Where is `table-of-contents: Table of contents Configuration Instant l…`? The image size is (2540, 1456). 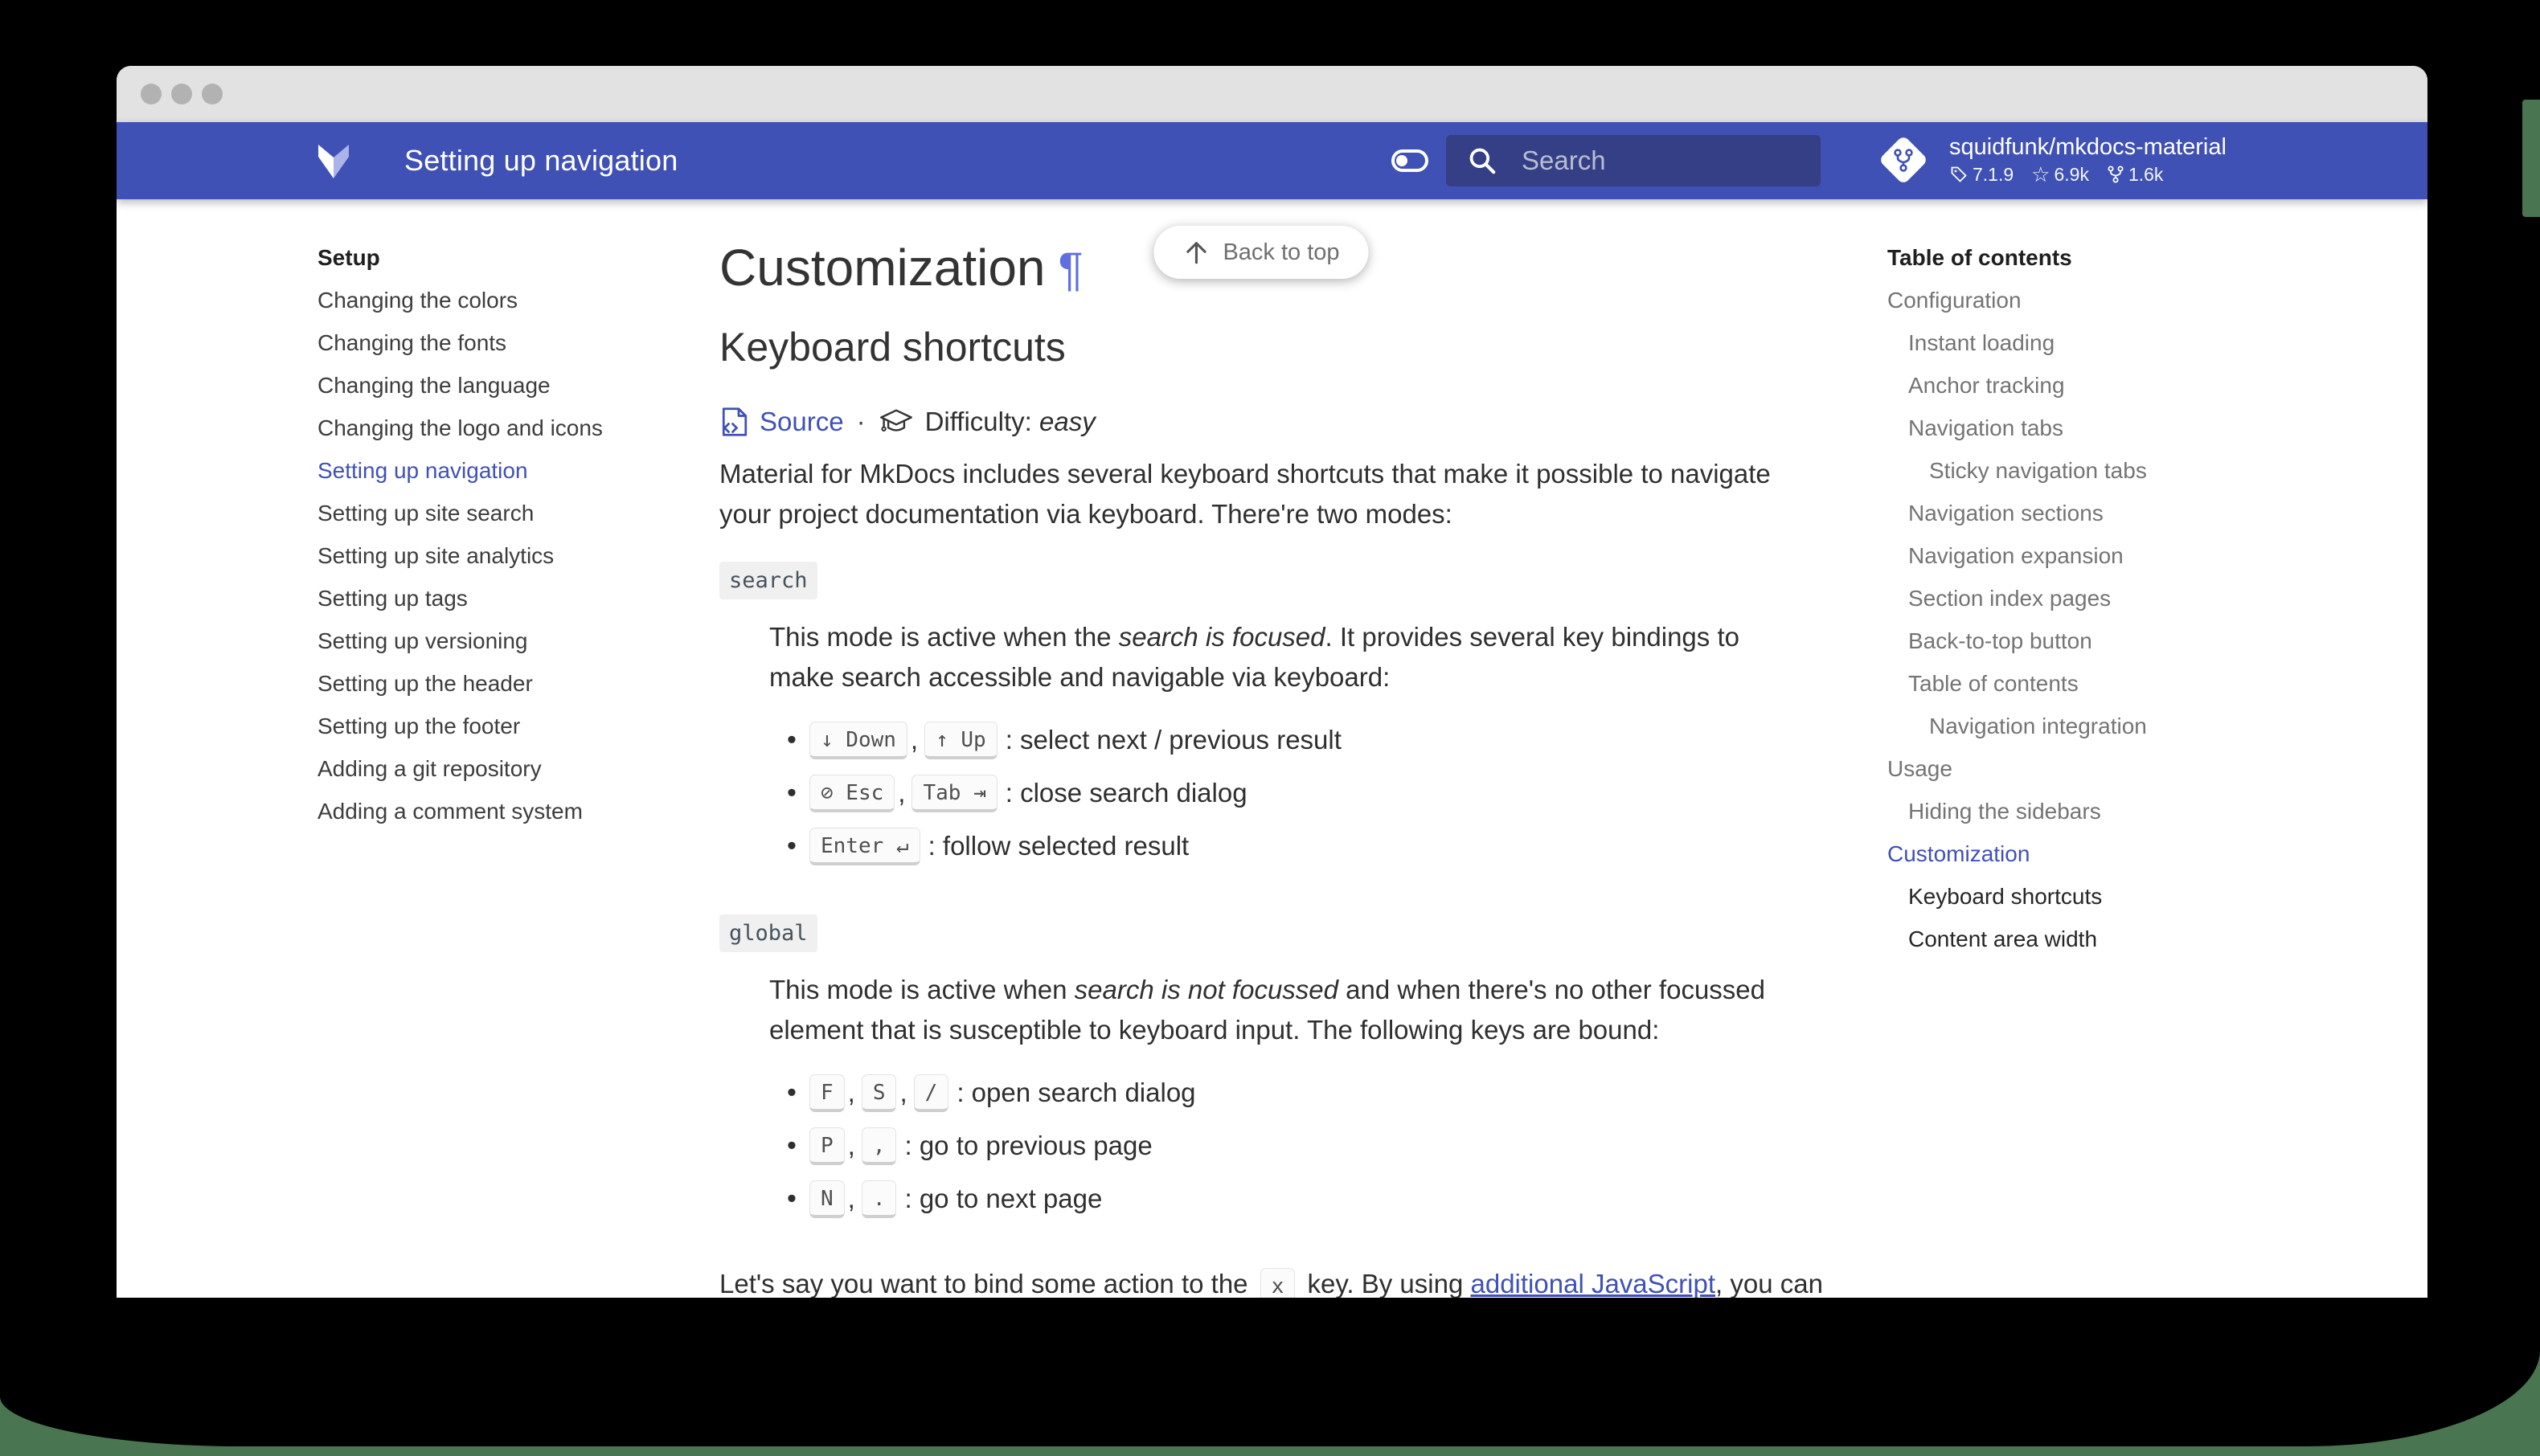
table-of-contents: Table of contents Configuration Instant l… is located at coordinates (2136, 598).